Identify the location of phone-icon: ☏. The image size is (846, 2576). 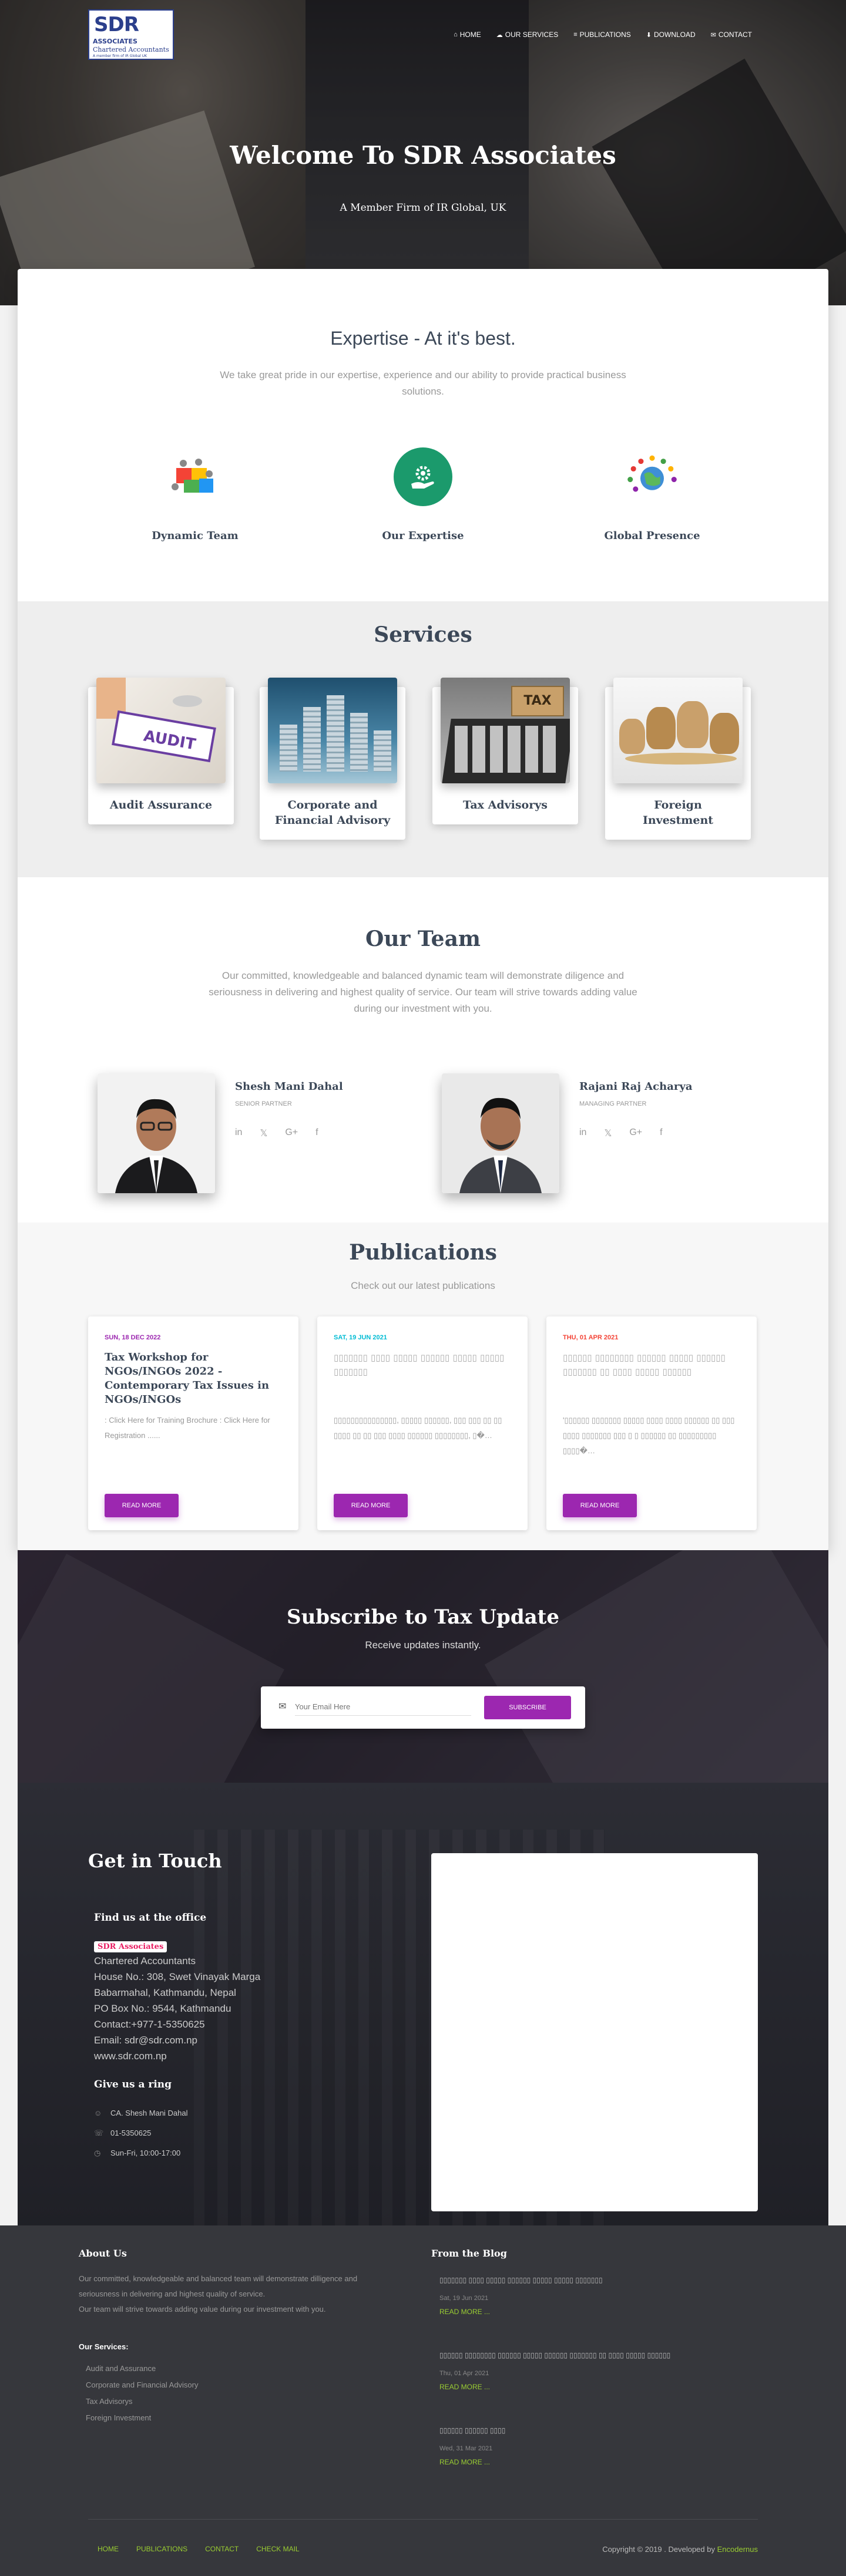
(99, 2133).